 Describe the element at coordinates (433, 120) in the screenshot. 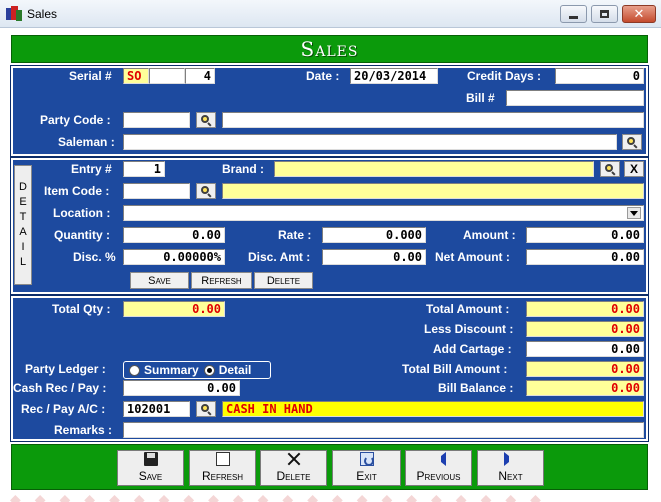

I see `party-name-field` at that location.